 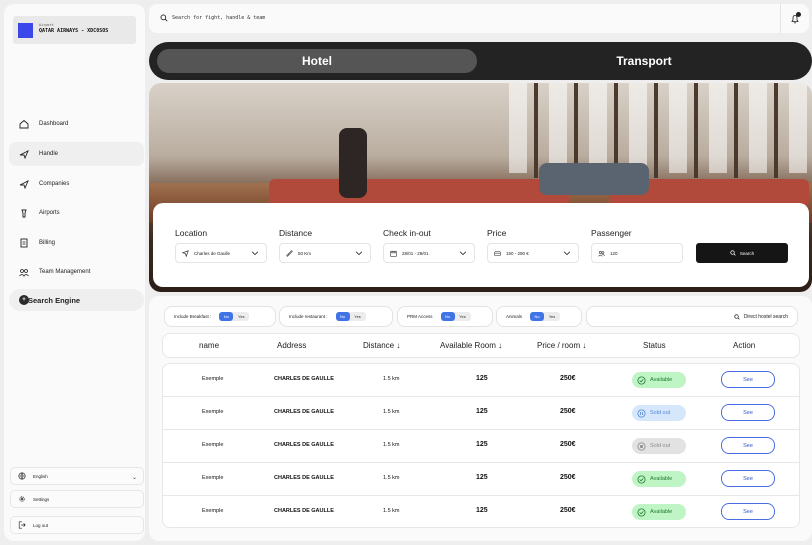 I want to click on globe-icon, so click(x=22, y=476).